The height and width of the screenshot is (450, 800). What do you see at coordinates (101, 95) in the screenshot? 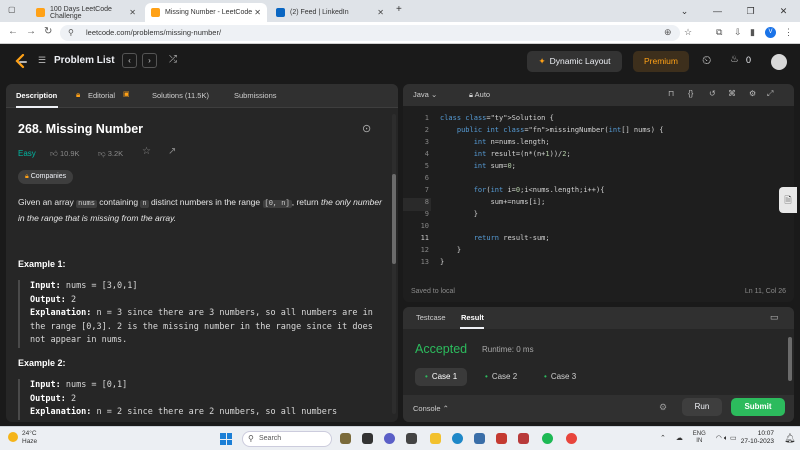
I see `tab-editorial: Editorial` at bounding box center [101, 95].